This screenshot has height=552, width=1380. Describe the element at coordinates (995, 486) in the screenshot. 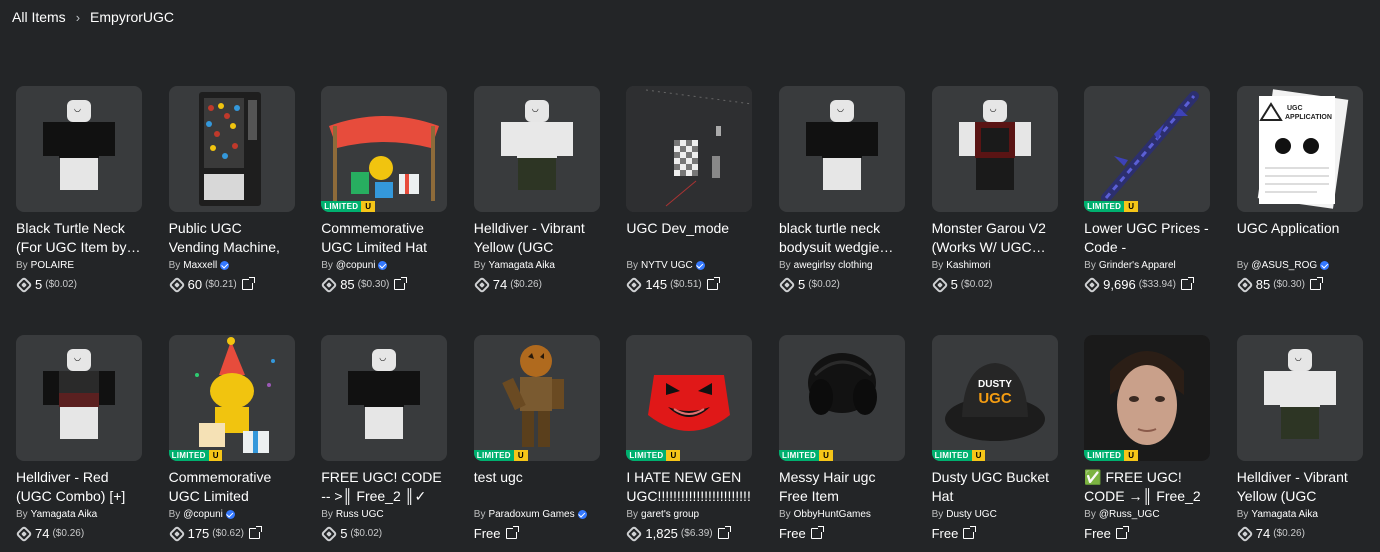

I see `item-name: Dusty UGC Bucket Hat` at that location.